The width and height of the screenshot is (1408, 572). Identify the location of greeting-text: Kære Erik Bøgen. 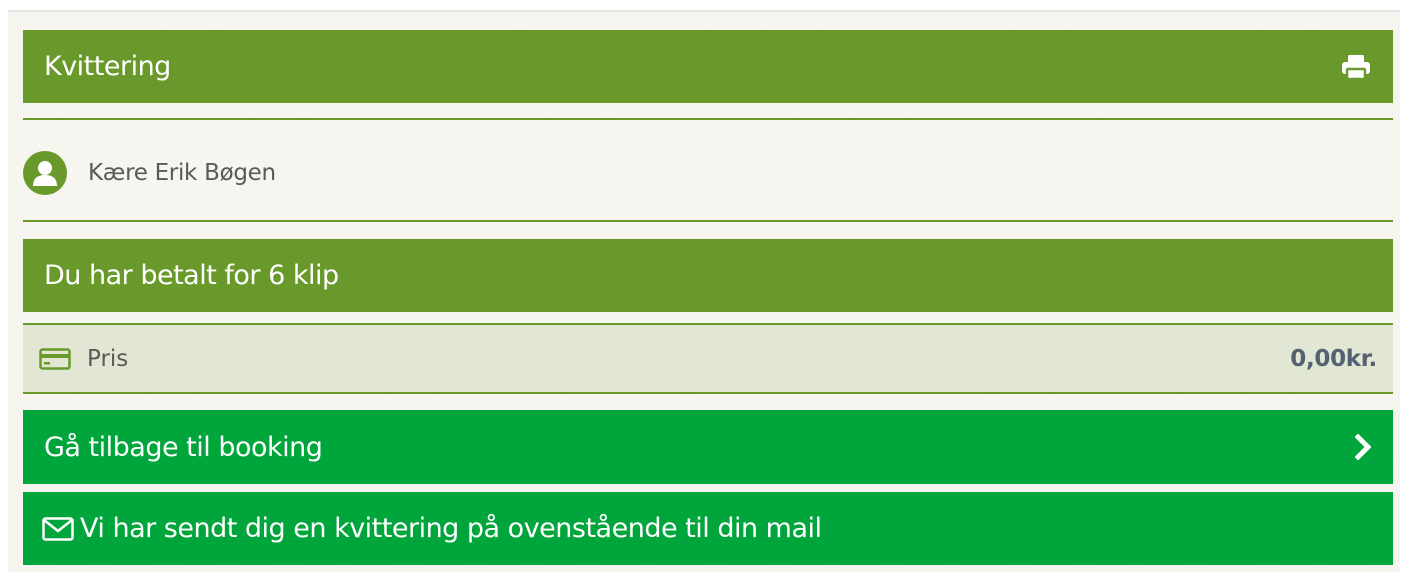
(182, 173).